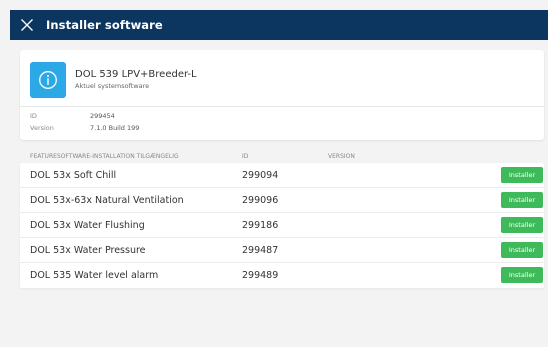 The height and width of the screenshot is (347, 548). I want to click on column-header-feature: FEATURESOFTWARE-INSTALLATION TILGÆNGELIG, so click(104, 156).